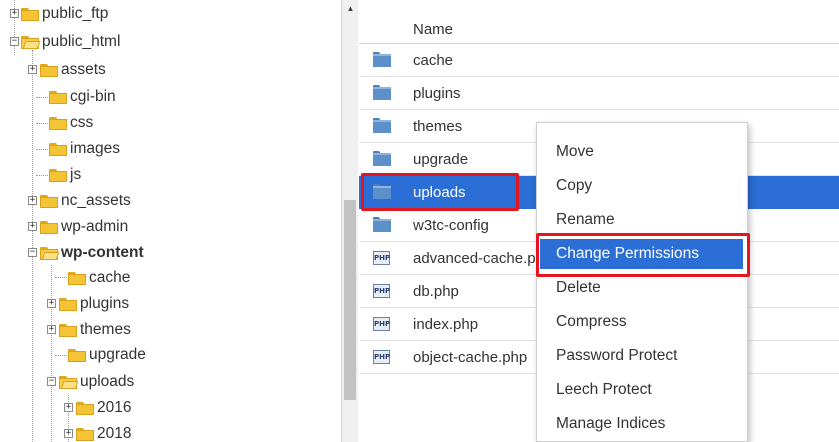 The image size is (839, 442). What do you see at coordinates (441, 159) in the screenshot?
I see `file-name: upgrade` at bounding box center [441, 159].